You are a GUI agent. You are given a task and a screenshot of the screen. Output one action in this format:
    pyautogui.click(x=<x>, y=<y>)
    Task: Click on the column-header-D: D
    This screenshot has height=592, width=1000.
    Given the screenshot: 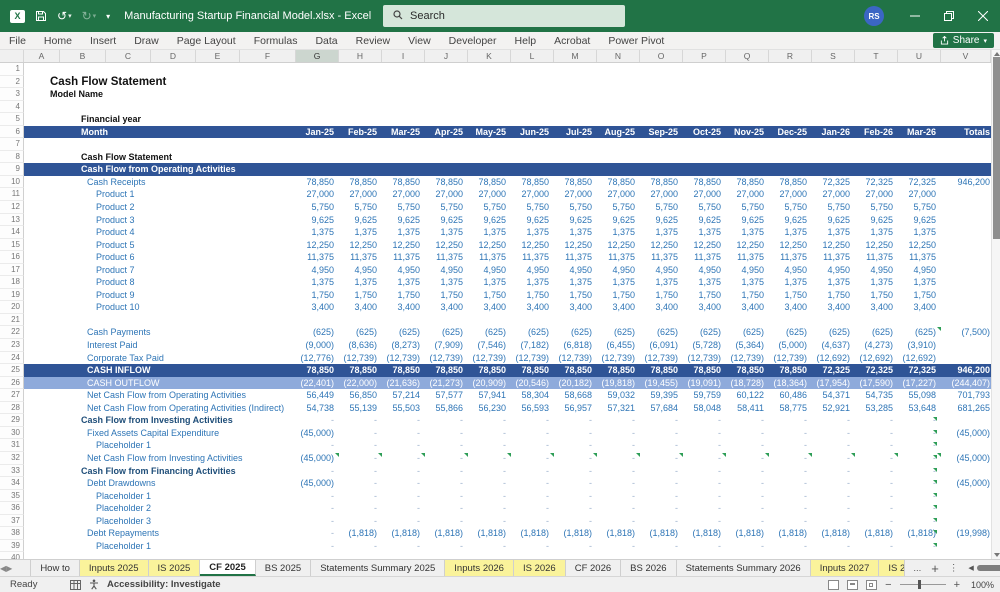 What is the action you would take?
    pyautogui.click(x=173, y=56)
    